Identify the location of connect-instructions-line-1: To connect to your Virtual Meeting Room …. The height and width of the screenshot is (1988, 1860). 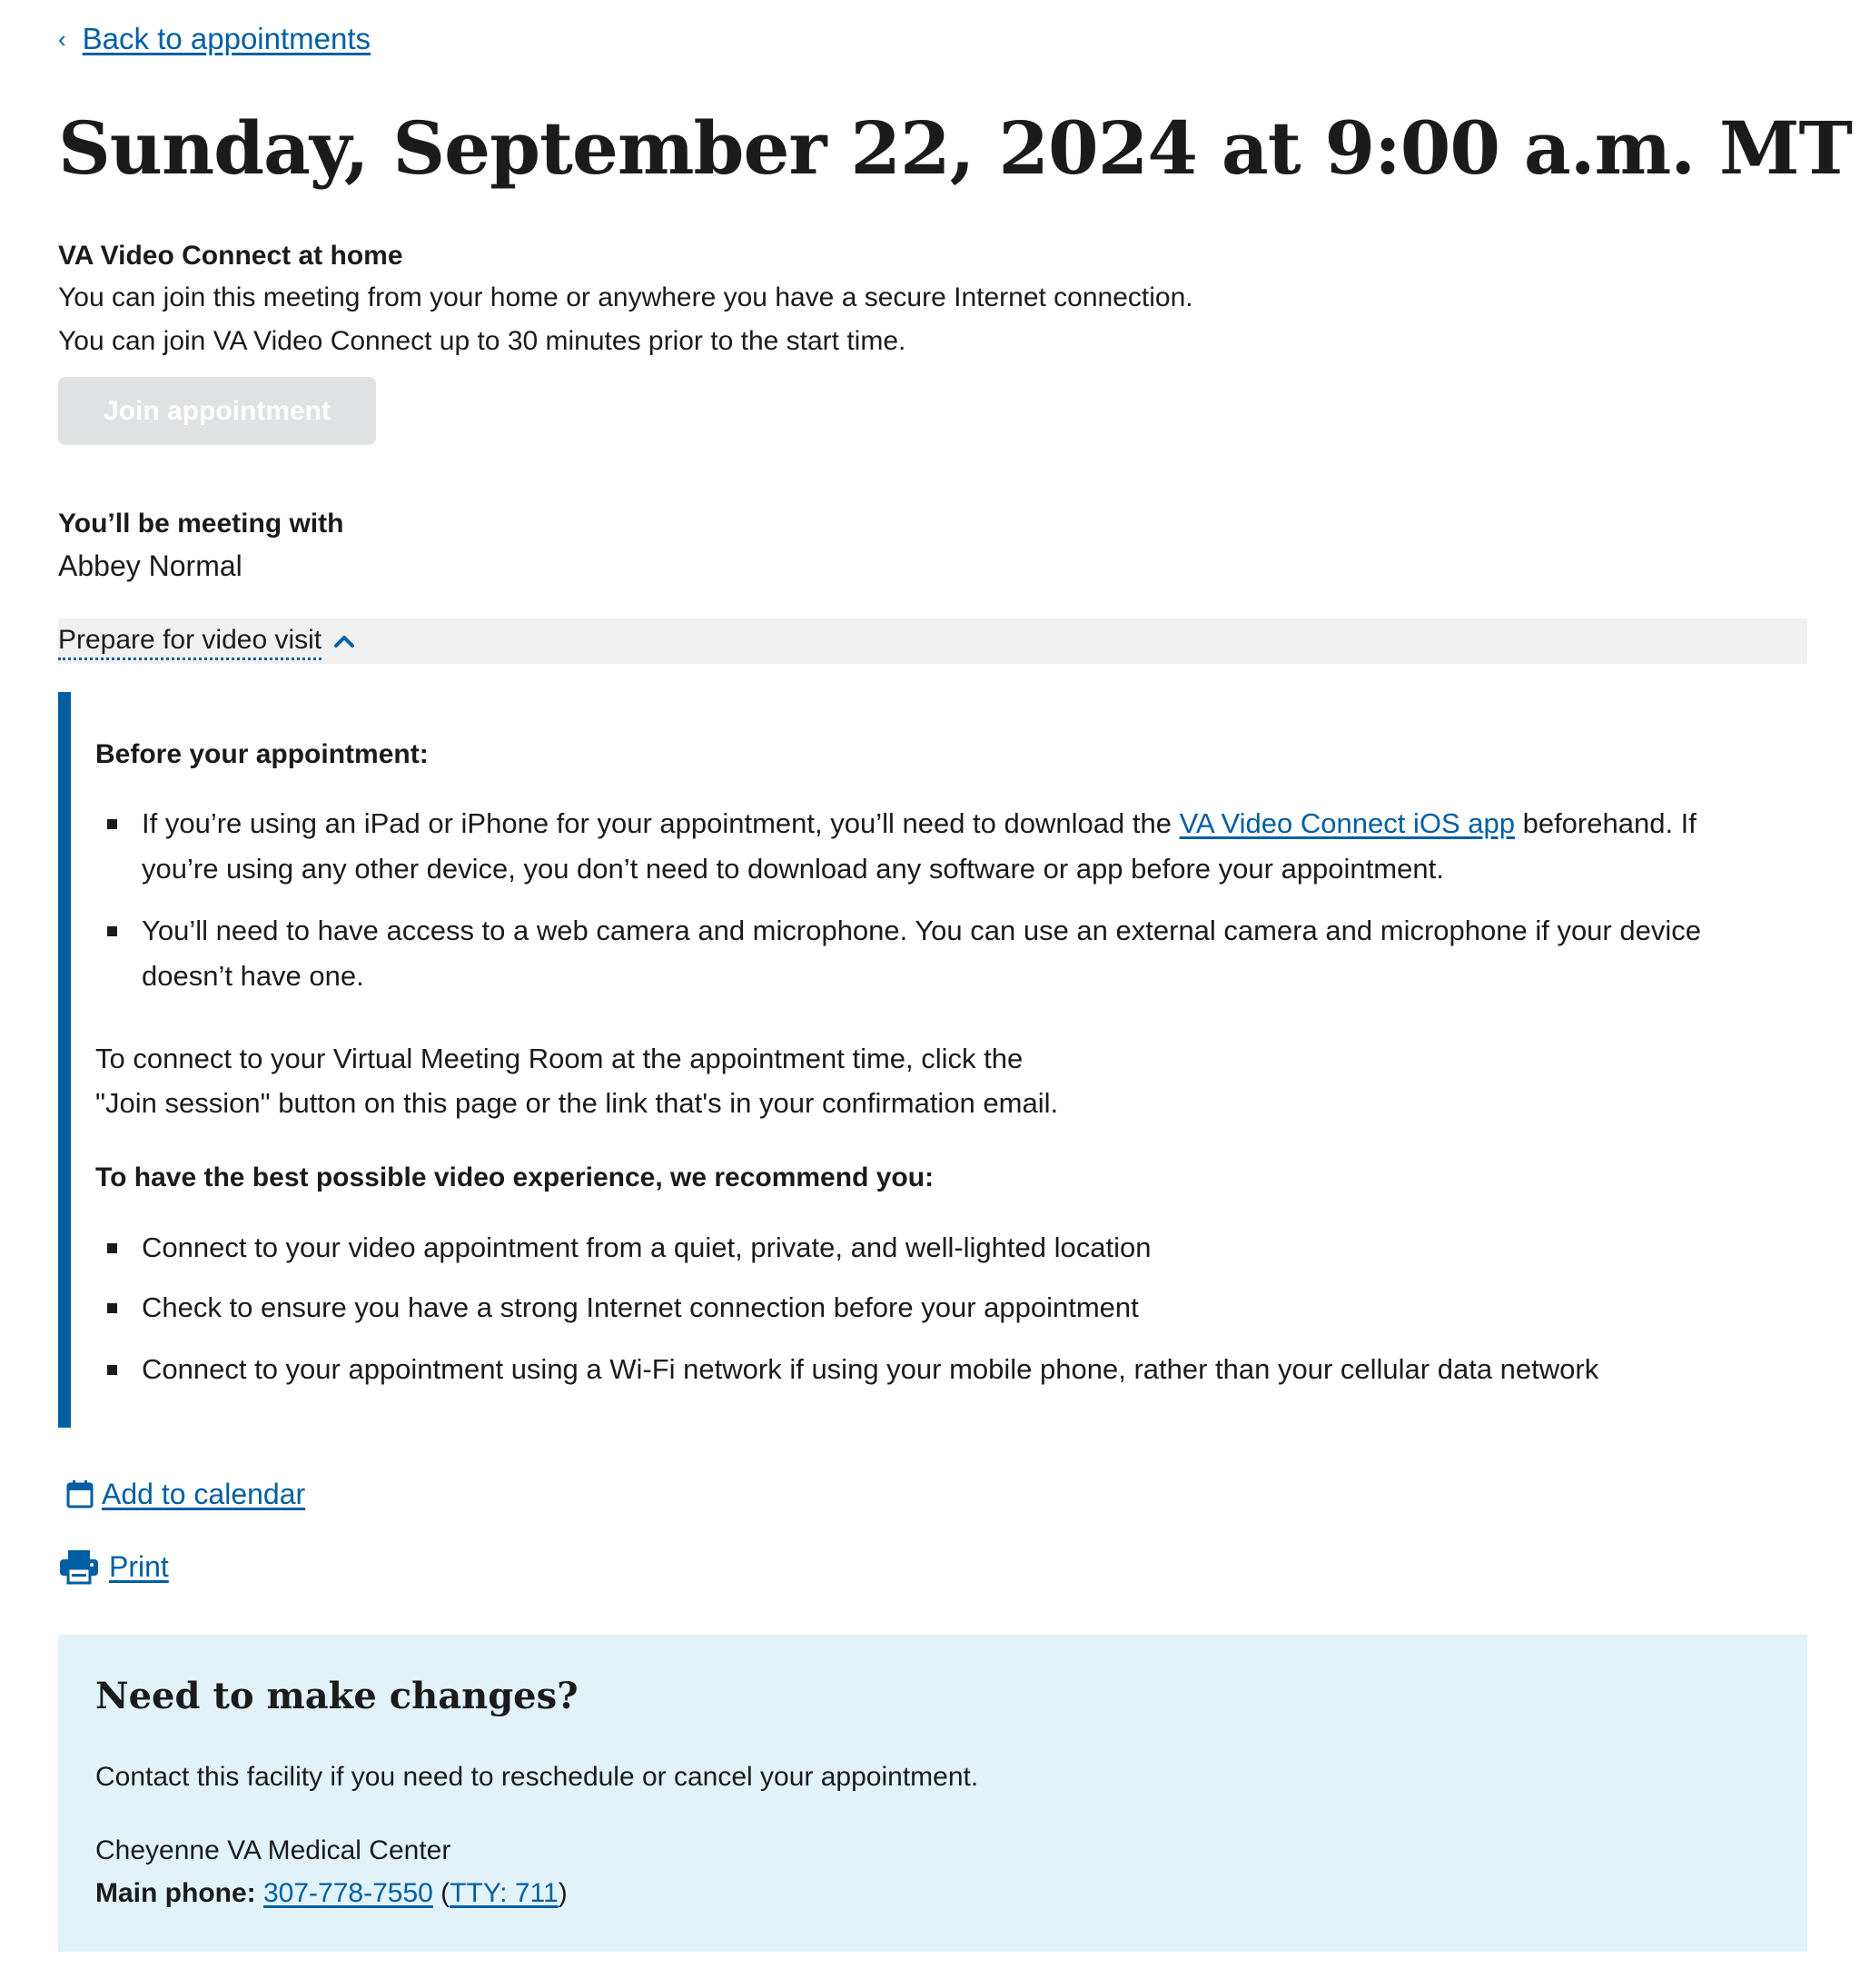
(559, 1058).